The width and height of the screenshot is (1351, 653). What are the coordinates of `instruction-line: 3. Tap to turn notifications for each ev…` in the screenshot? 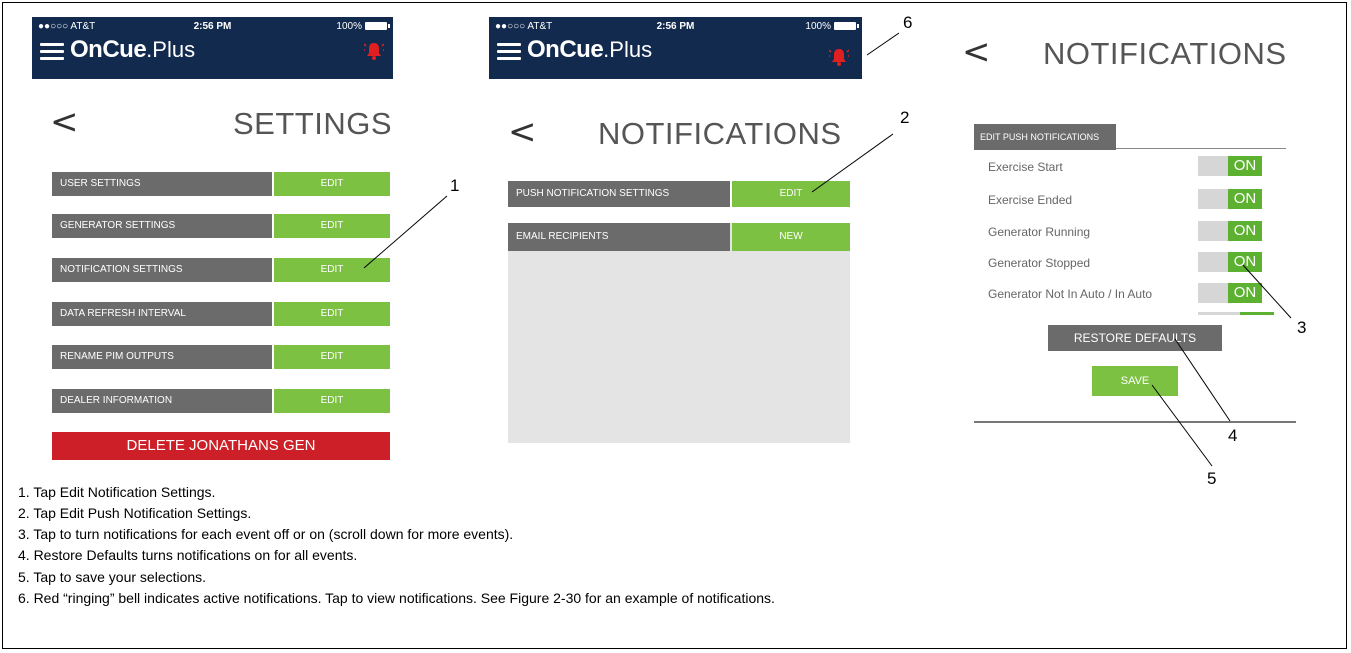 It's located at (266, 534).